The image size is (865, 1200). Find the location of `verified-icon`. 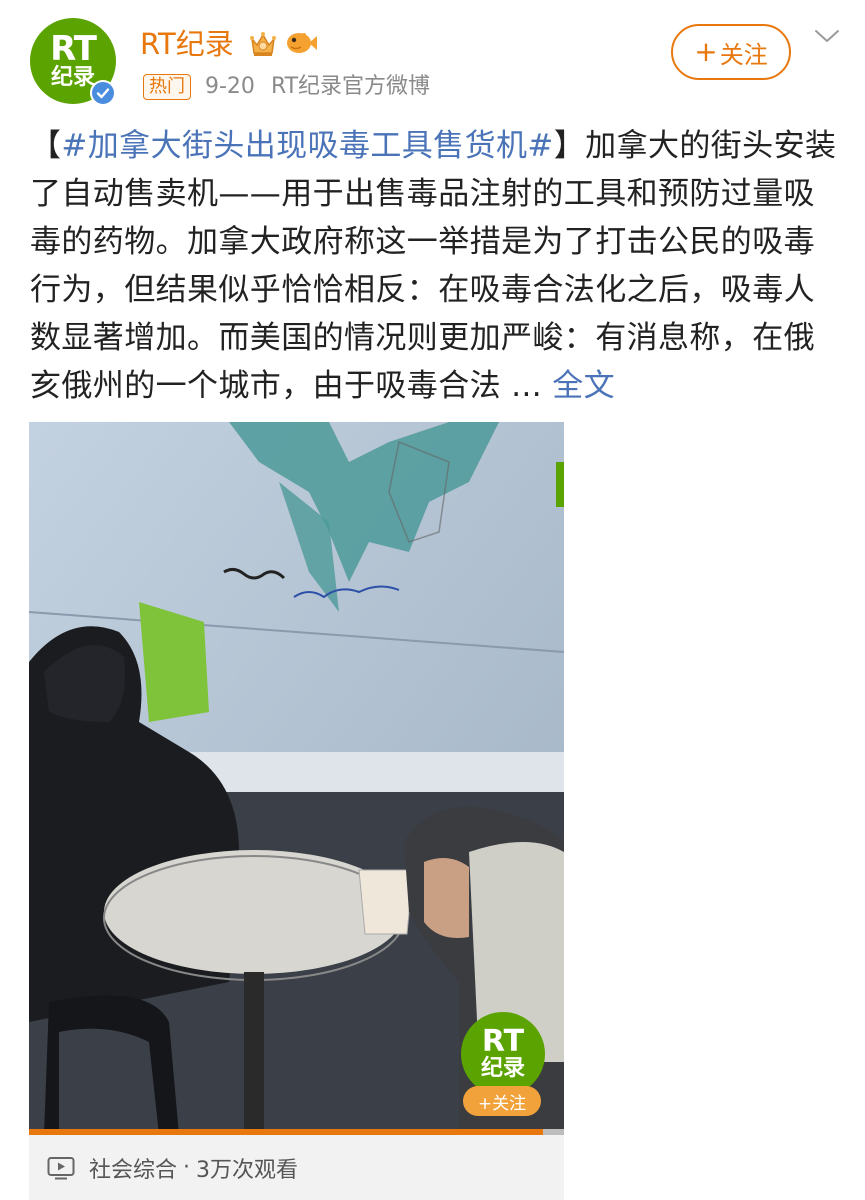

verified-icon is located at coordinates (103, 93).